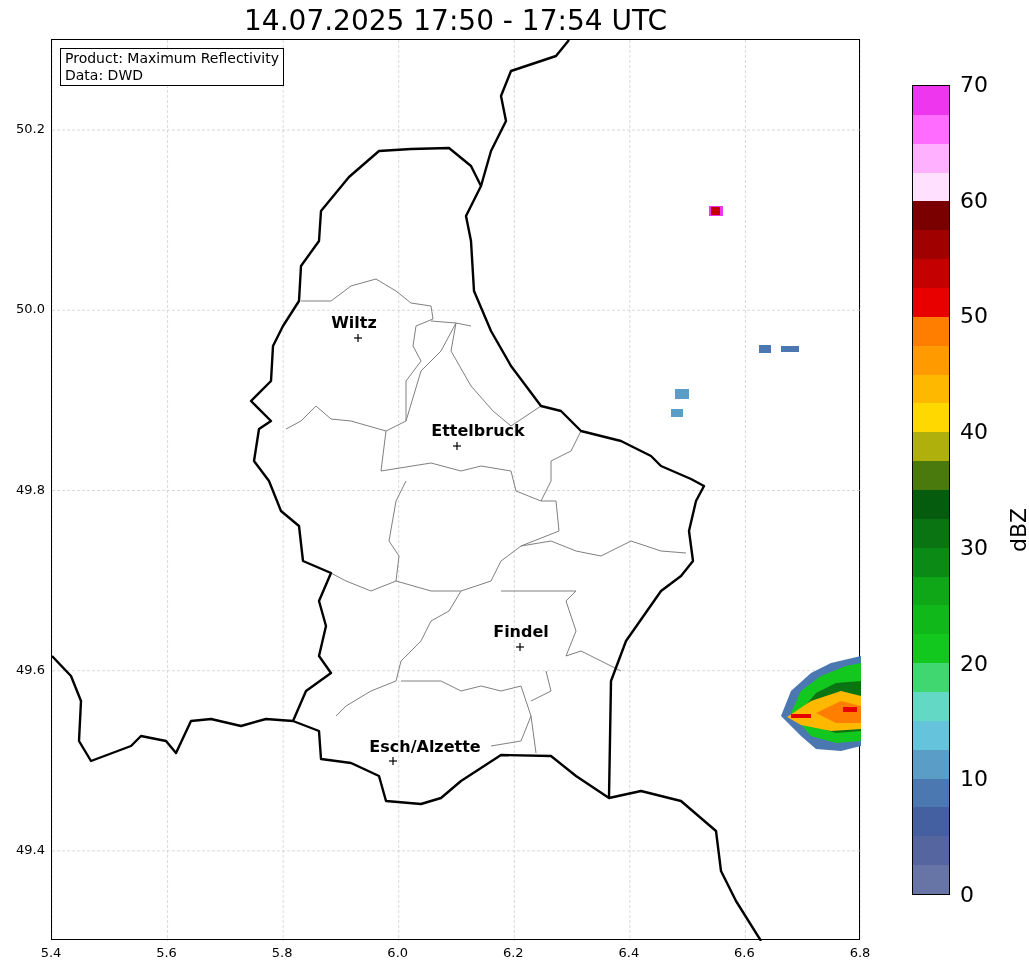 Image resolution: width=1029 pixels, height=973 pixels. What do you see at coordinates (455, 21) in the screenshot?
I see `chart-title: 14.07.2025 17:50 - 17:54 UTC` at bounding box center [455, 21].